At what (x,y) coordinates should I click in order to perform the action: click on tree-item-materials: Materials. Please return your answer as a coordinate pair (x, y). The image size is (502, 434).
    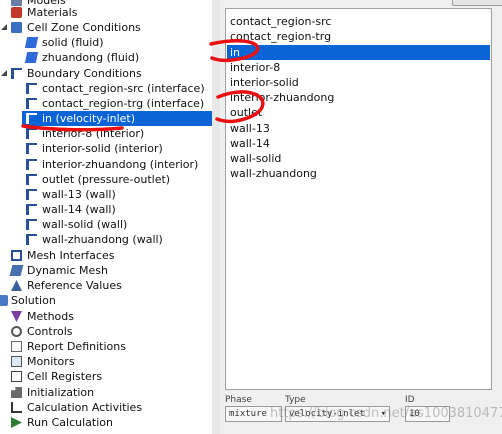
    Looking at the image, I should click on (106, 12).